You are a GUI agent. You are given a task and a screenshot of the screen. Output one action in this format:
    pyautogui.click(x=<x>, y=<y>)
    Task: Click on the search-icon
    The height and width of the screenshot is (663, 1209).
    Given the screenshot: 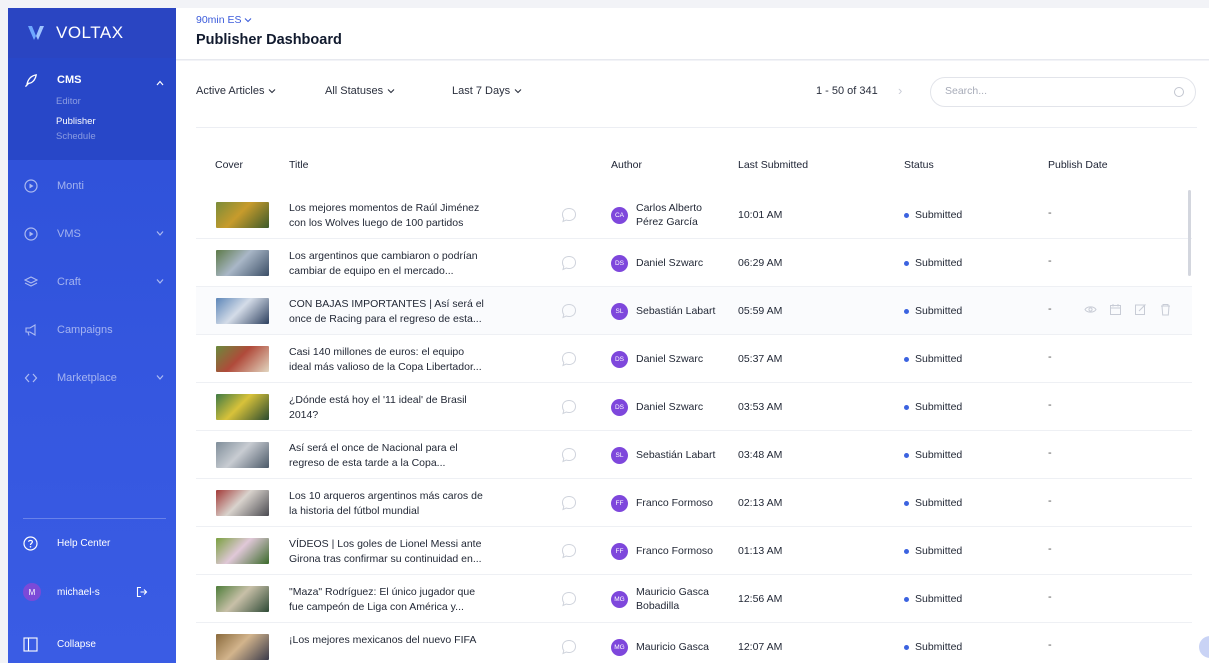 What is the action you would take?
    pyautogui.click(x=1179, y=92)
    